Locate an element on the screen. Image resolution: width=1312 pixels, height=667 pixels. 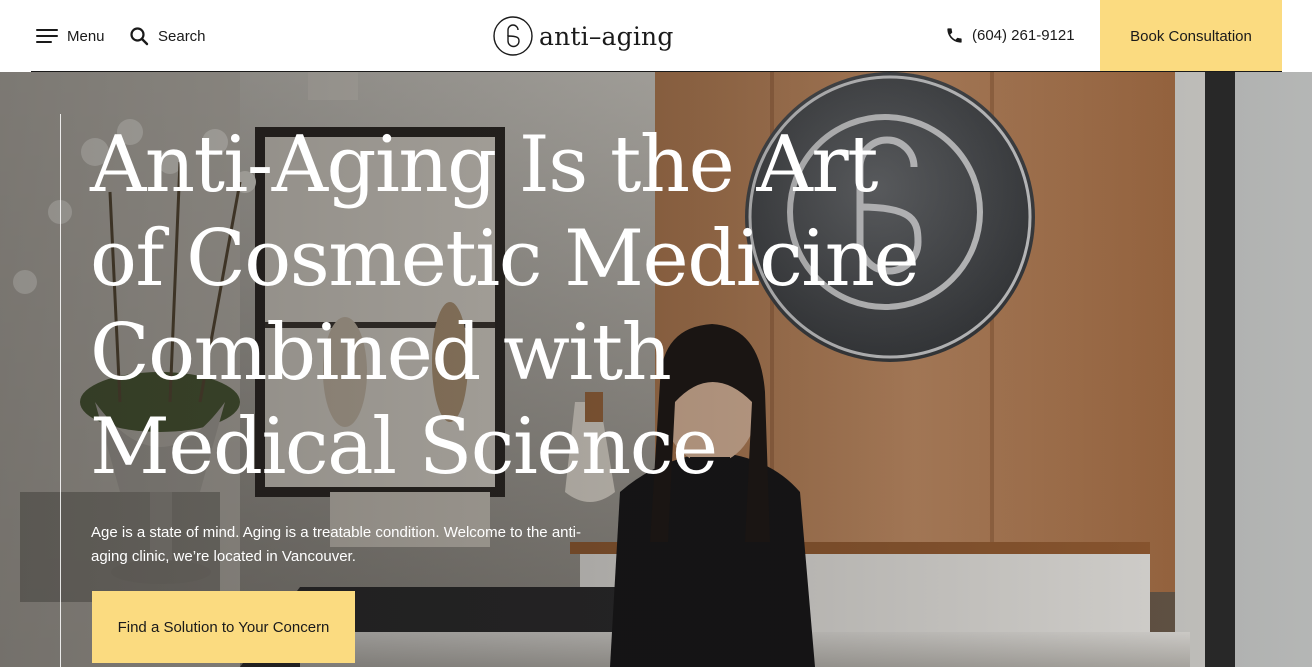
hero-title-line: Combined with is located at coordinates (381, 353).